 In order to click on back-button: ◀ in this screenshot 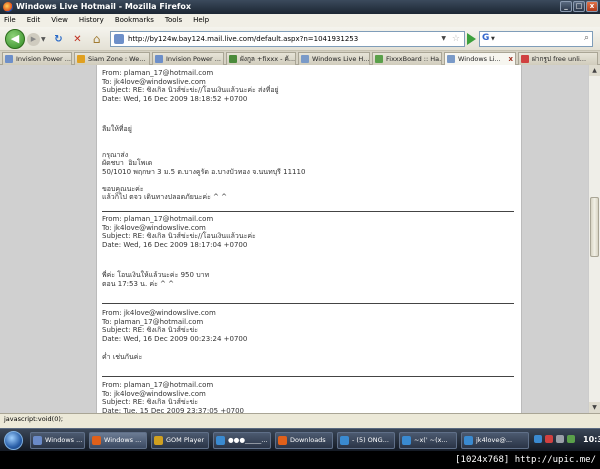, I will do `click(15, 39)`.